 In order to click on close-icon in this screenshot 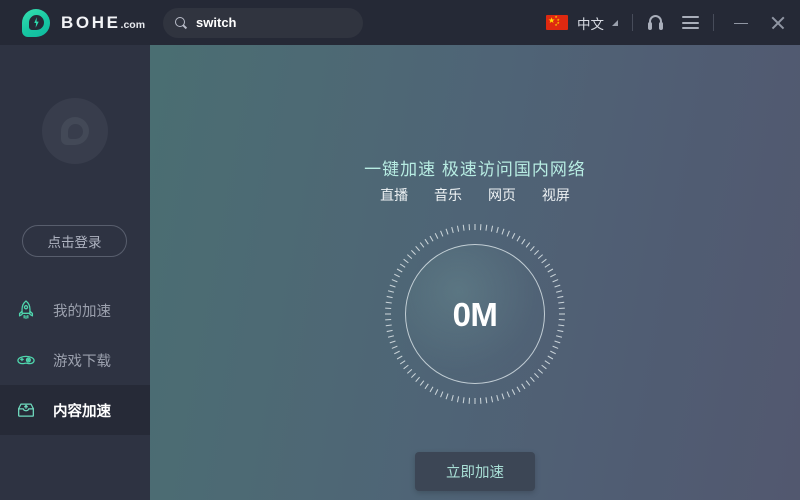, I will do `click(778, 23)`.